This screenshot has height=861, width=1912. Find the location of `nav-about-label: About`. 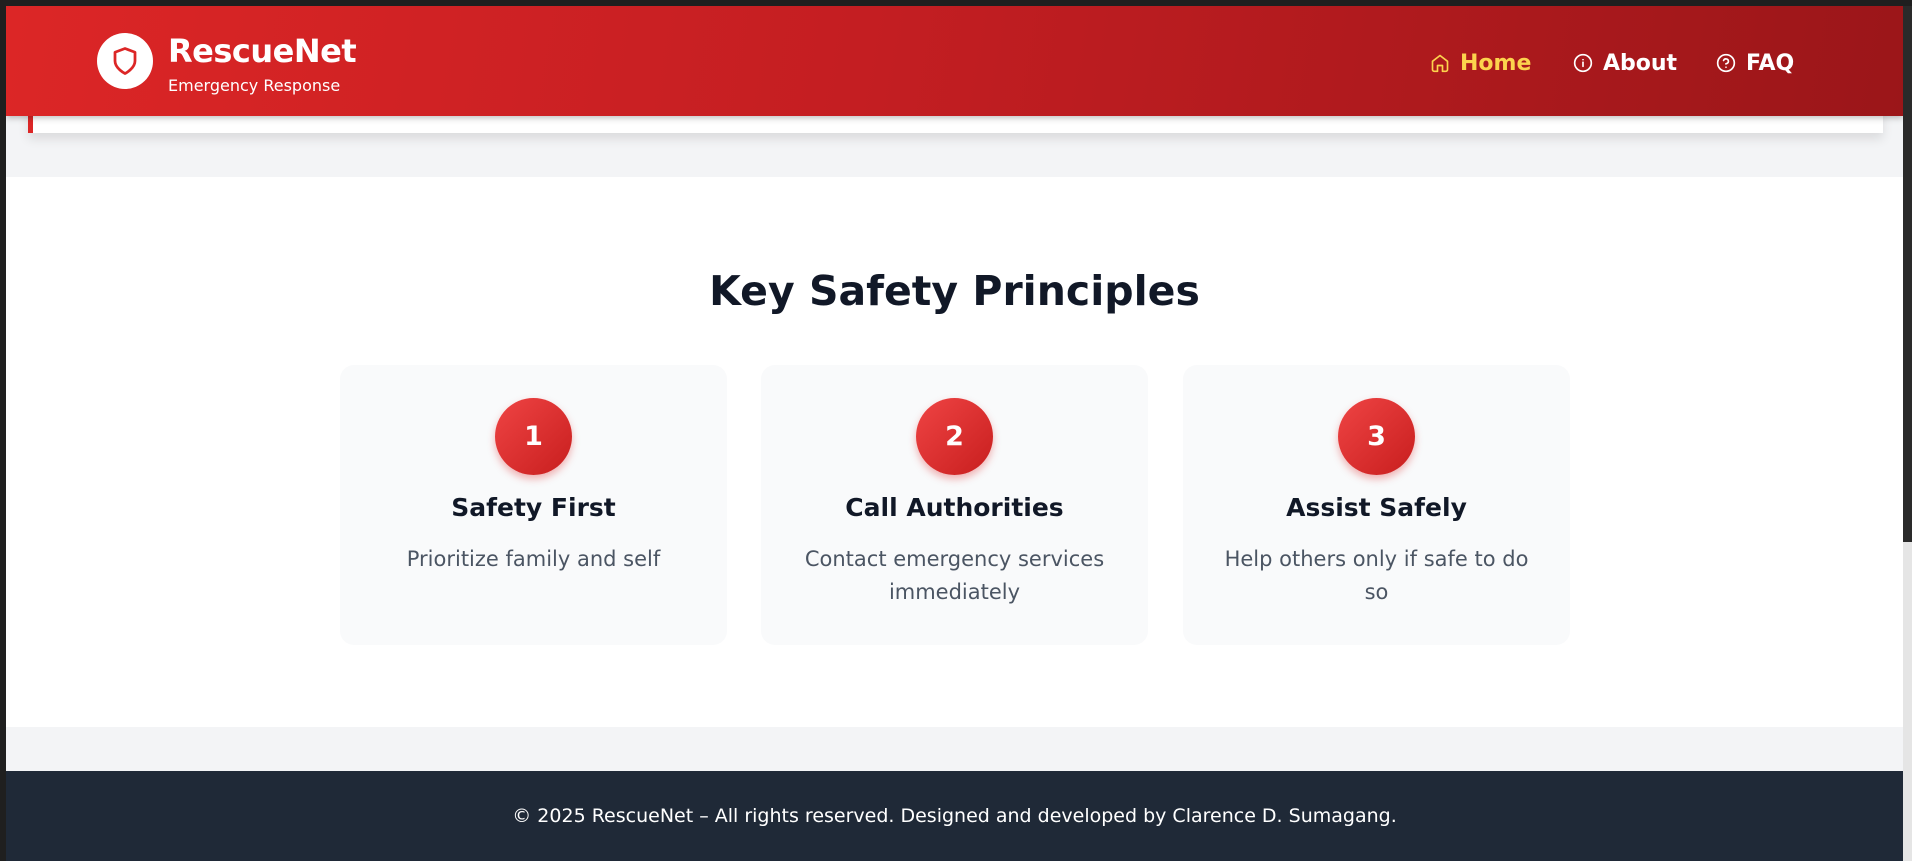

nav-about-label: About is located at coordinates (1640, 63).